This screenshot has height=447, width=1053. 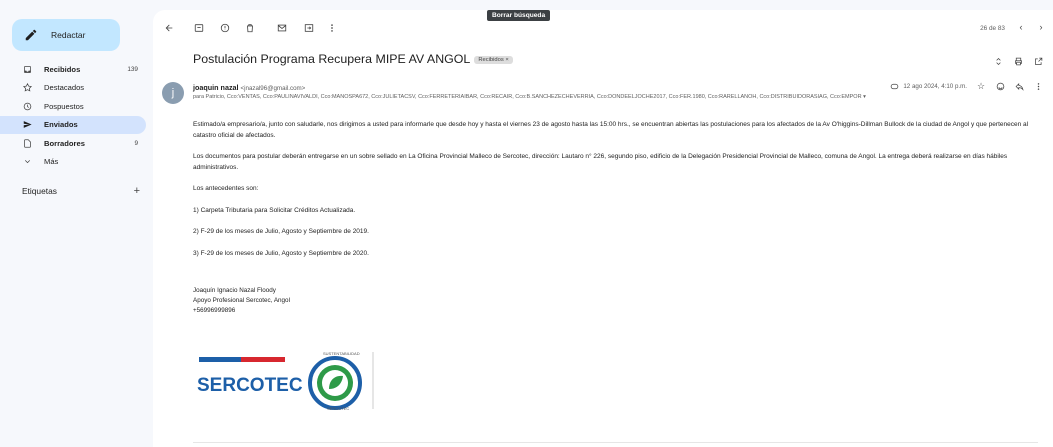 What do you see at coordinates (27, 125) in the screenshot?
I see `send-icon` at bounding box center [27, 125].